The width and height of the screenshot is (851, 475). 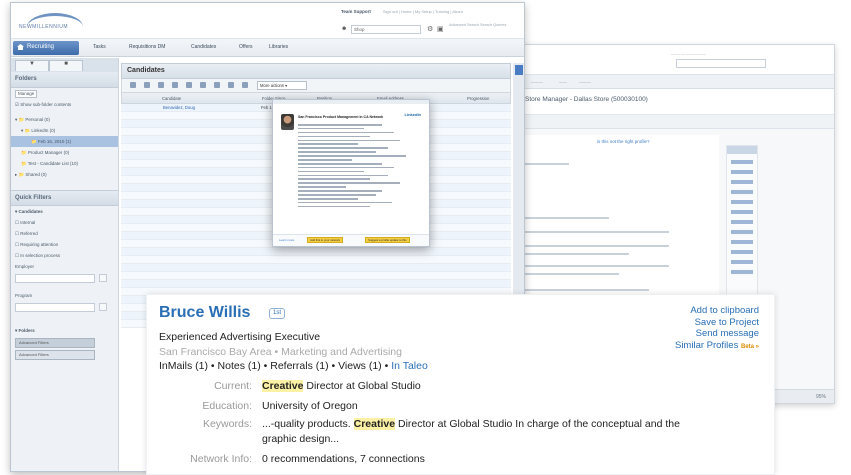 What do you see at coordinates (203, 47) in the screenshot?
I see `tab-candidates: Candidates` at bounding box center [203, 47].